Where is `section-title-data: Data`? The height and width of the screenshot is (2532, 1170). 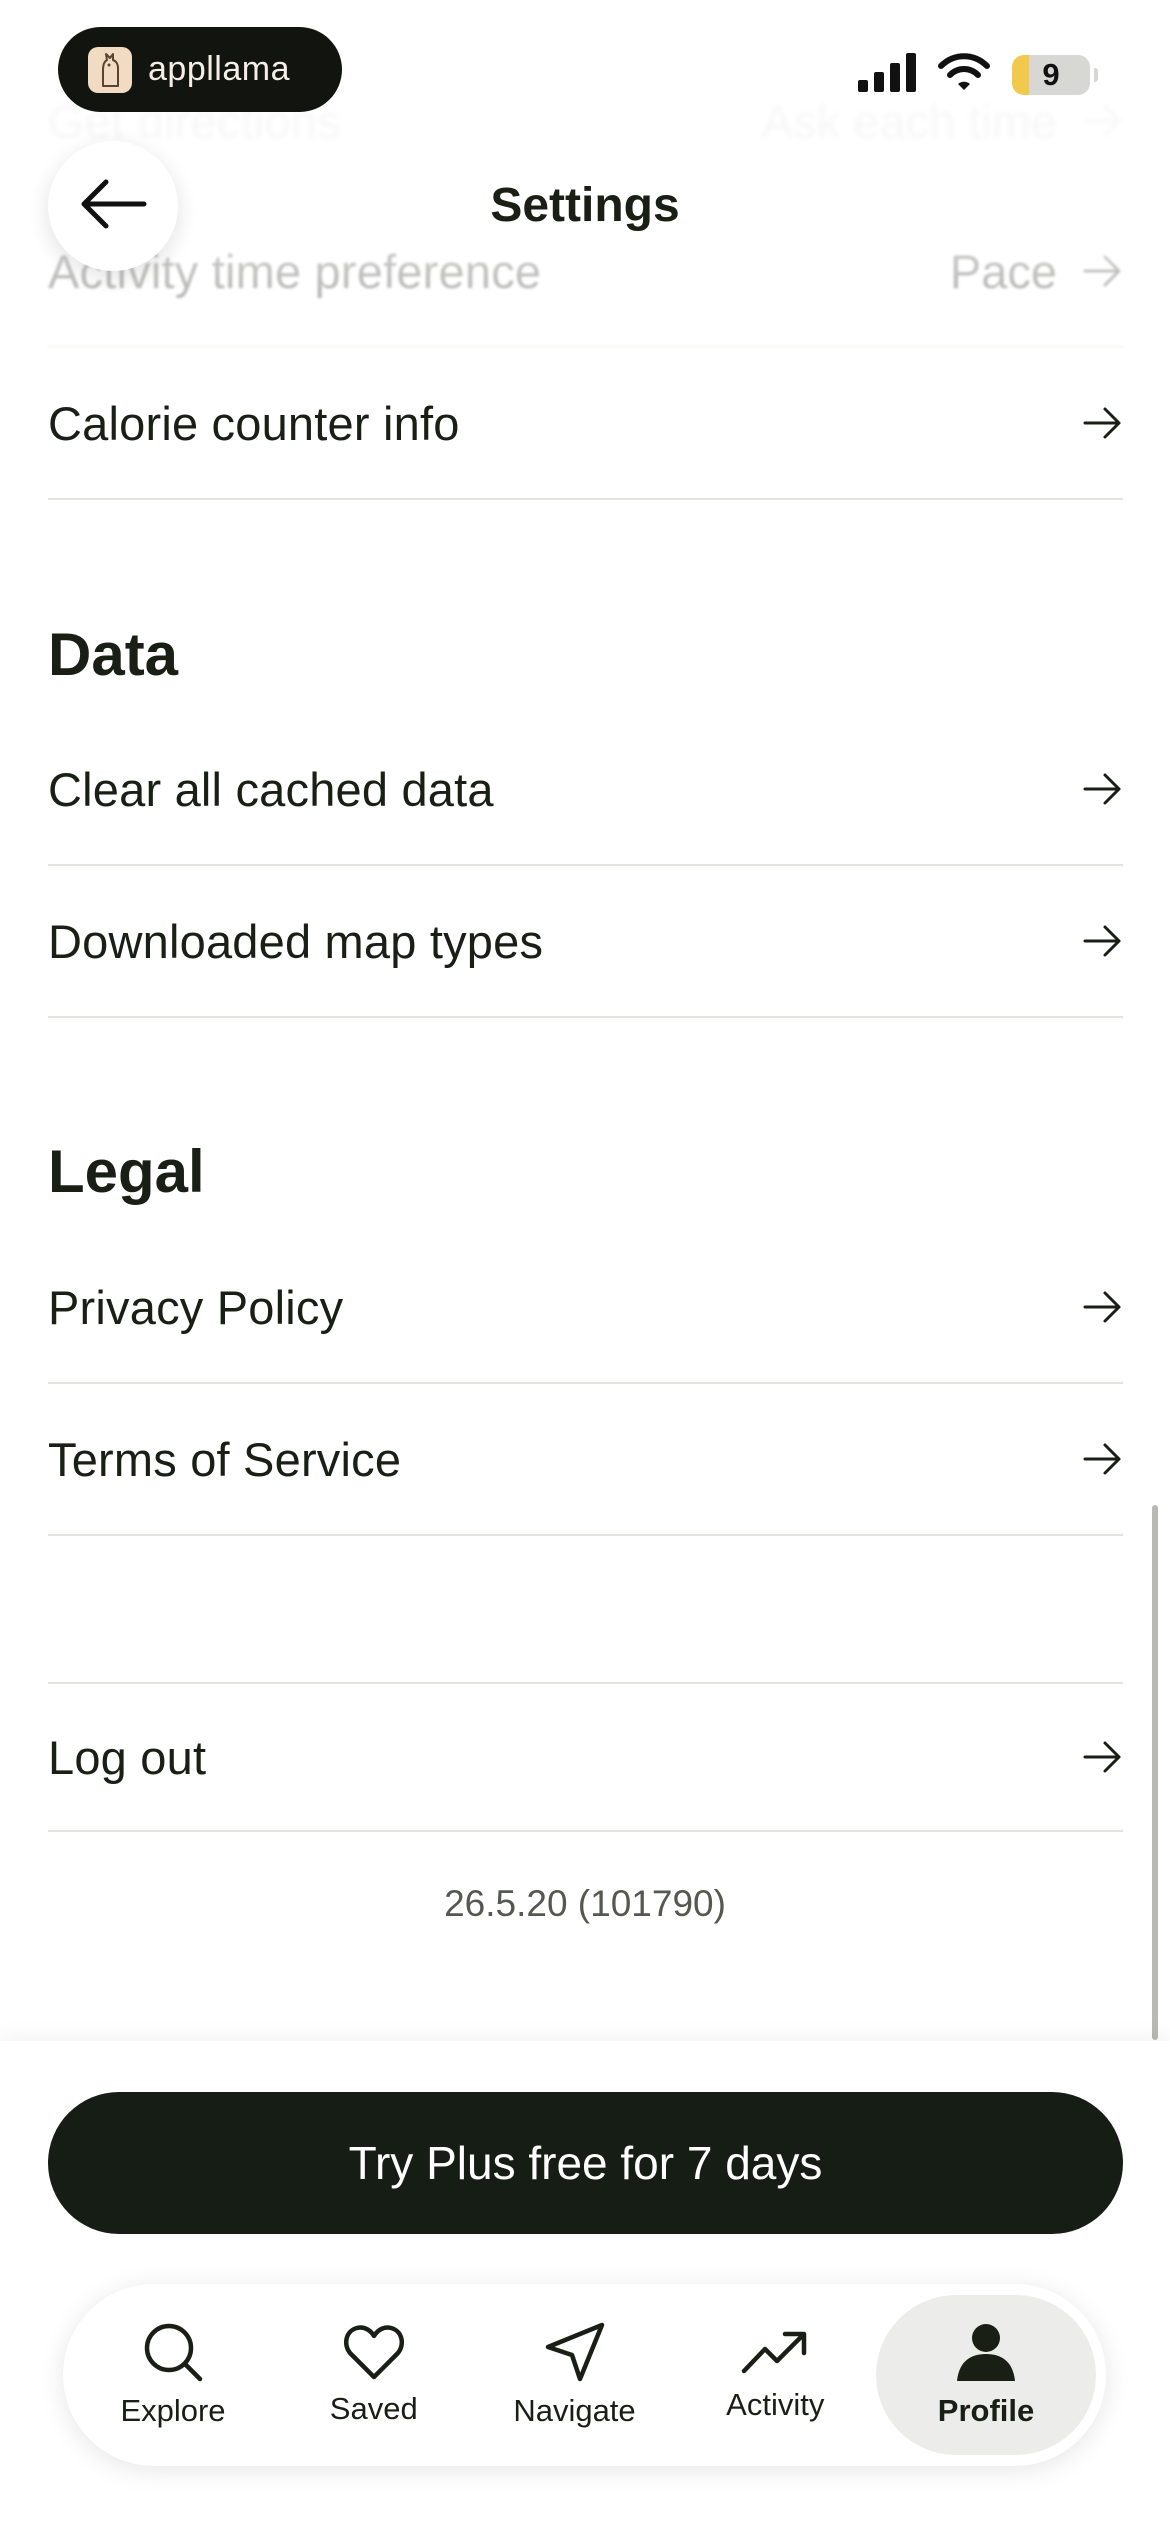 section-title-data: Data is located at coordinates (113, 654).